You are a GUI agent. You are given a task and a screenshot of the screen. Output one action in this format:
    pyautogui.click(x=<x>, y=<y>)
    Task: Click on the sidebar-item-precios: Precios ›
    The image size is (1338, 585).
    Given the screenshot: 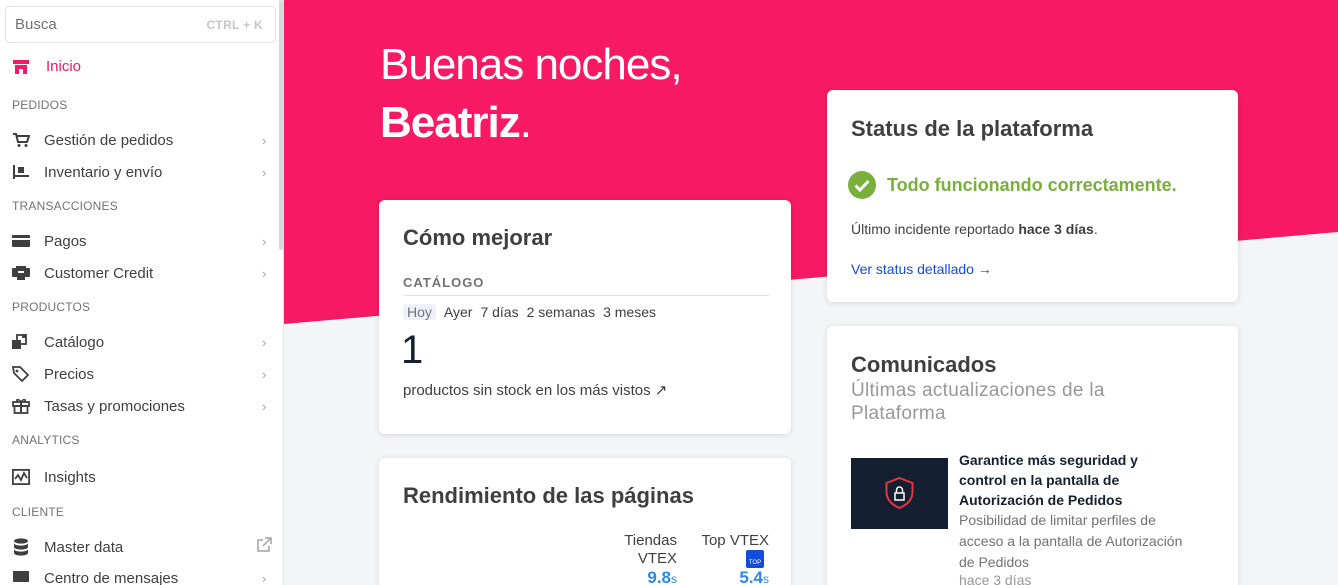 What is the action you would take?
    pyautogui.click(x=142, y=374)
    